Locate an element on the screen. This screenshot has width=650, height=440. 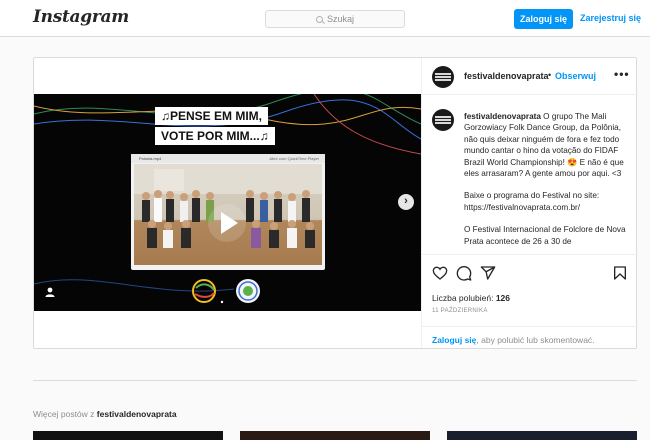
vote-banner: ♫PENSE EM MIM, VOTE POR MIM...♫ is located at coordinates (229, 128).